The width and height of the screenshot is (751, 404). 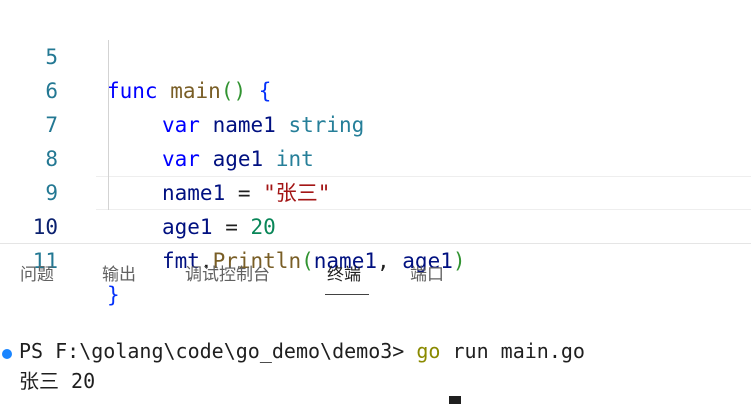 What do you see at coordinates (344, 275) in the screenshot?
I see `tab-terminal: 终端` at bounding box center [344, 275].